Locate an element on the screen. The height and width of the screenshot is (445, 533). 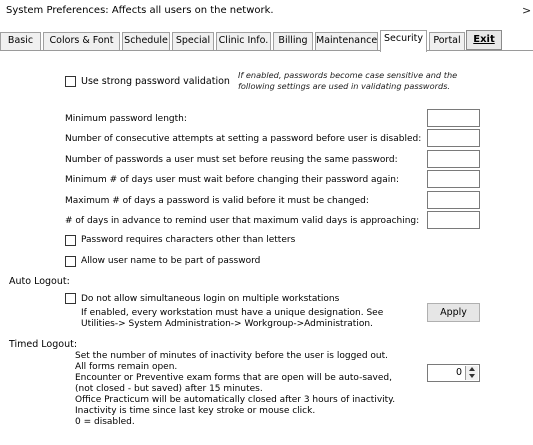
tab-portal: Portal is located at coordinates (447, 41).